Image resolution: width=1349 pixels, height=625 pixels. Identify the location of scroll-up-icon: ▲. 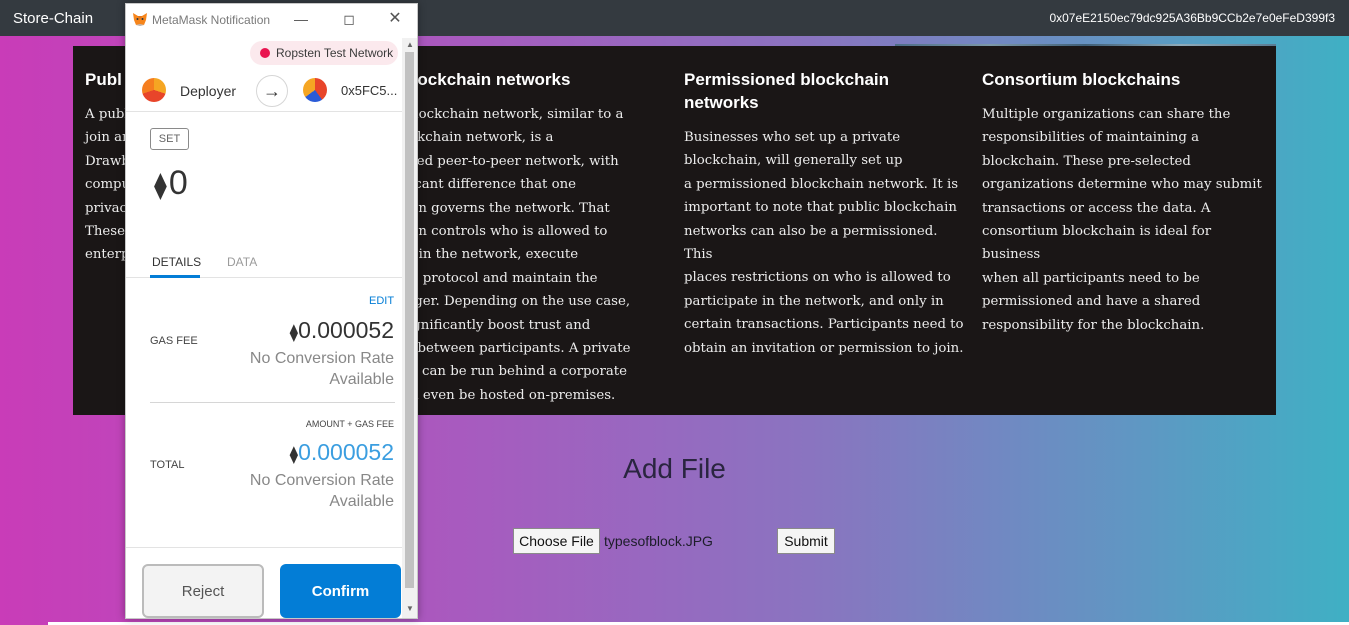
(410, 44).